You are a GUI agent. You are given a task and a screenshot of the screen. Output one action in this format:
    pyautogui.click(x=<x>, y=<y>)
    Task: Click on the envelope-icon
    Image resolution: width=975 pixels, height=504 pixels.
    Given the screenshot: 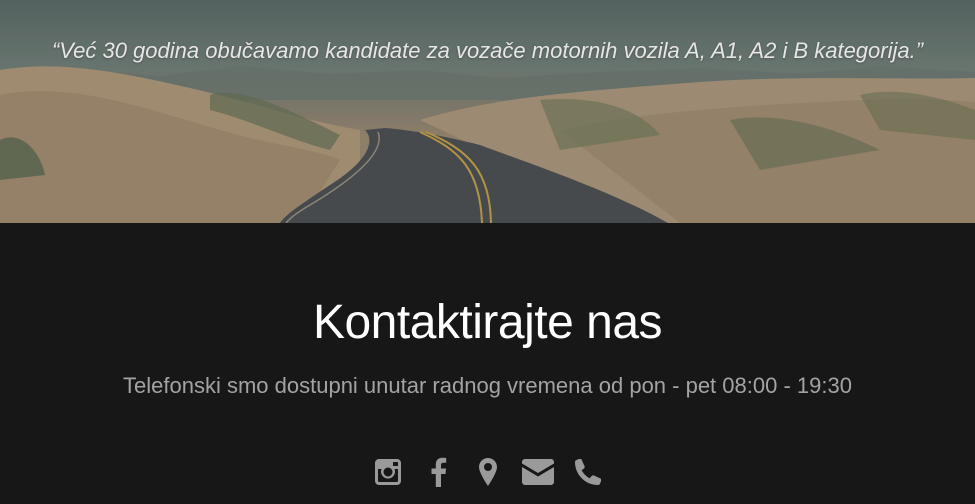 What is the action you would take?
    pyautogui.click(x=537, y=472)
    